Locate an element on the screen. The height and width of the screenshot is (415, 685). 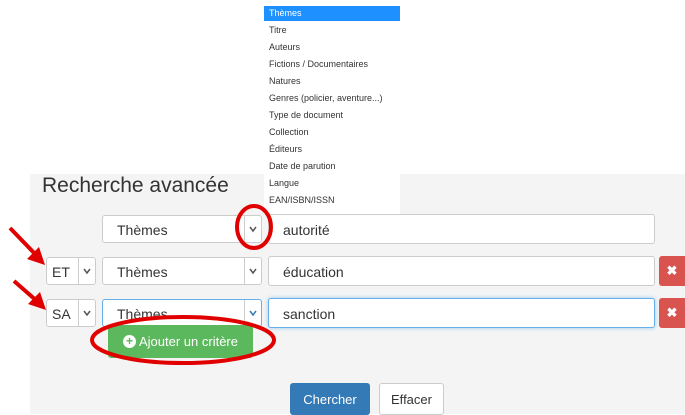
highlight-circle is located at coordinates (254, 227).